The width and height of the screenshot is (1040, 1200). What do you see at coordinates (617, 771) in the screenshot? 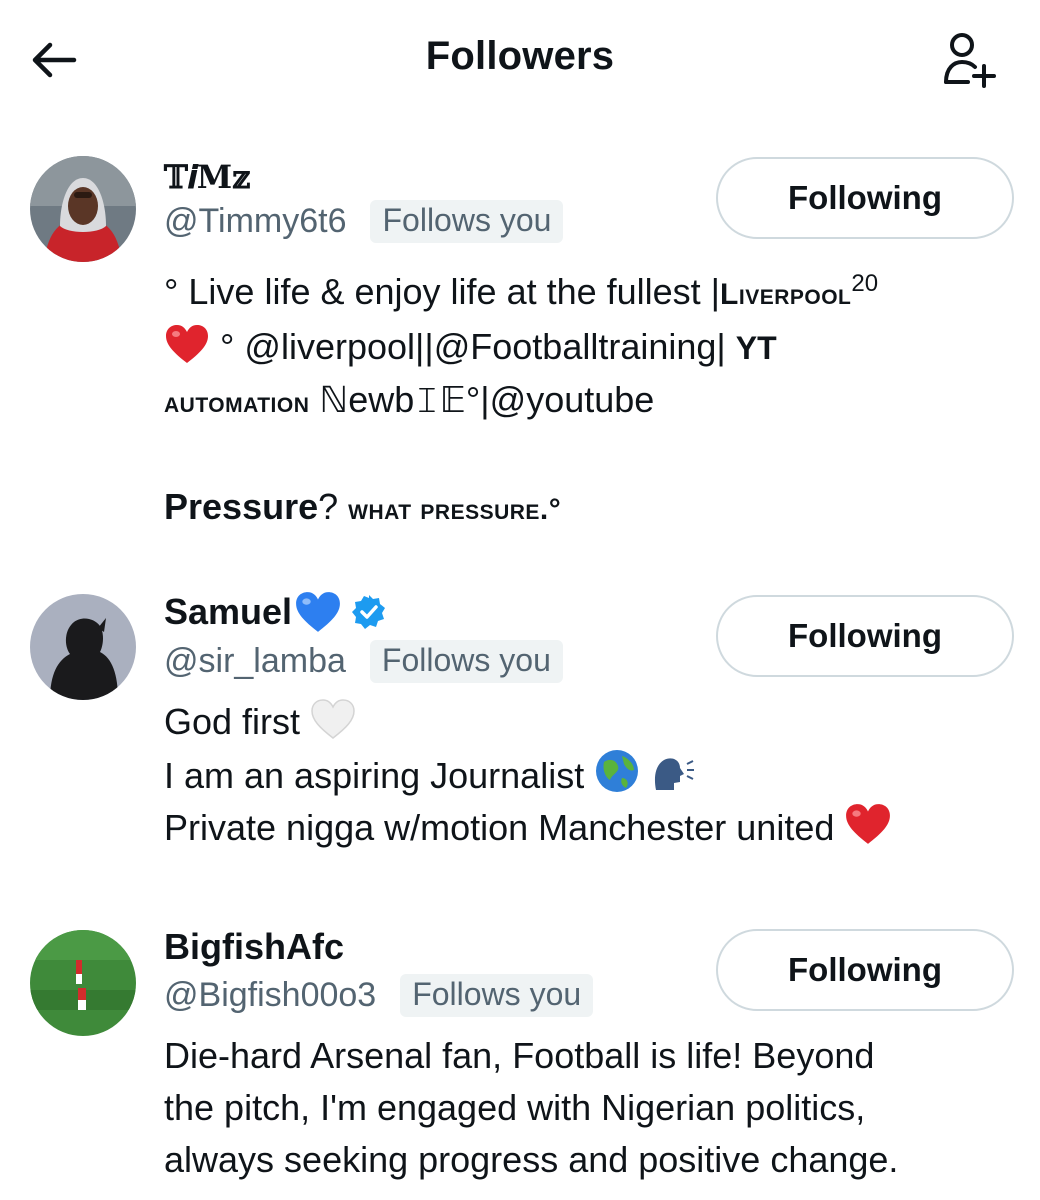
I see `globe-icon` at bounding box center [617, 771].